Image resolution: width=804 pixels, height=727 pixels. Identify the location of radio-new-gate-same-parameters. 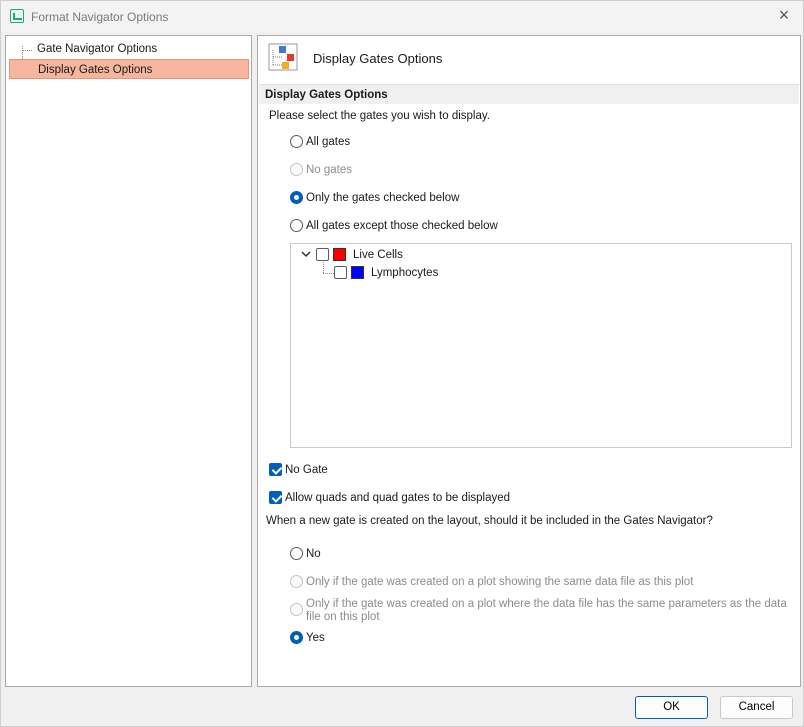
(296, 609).